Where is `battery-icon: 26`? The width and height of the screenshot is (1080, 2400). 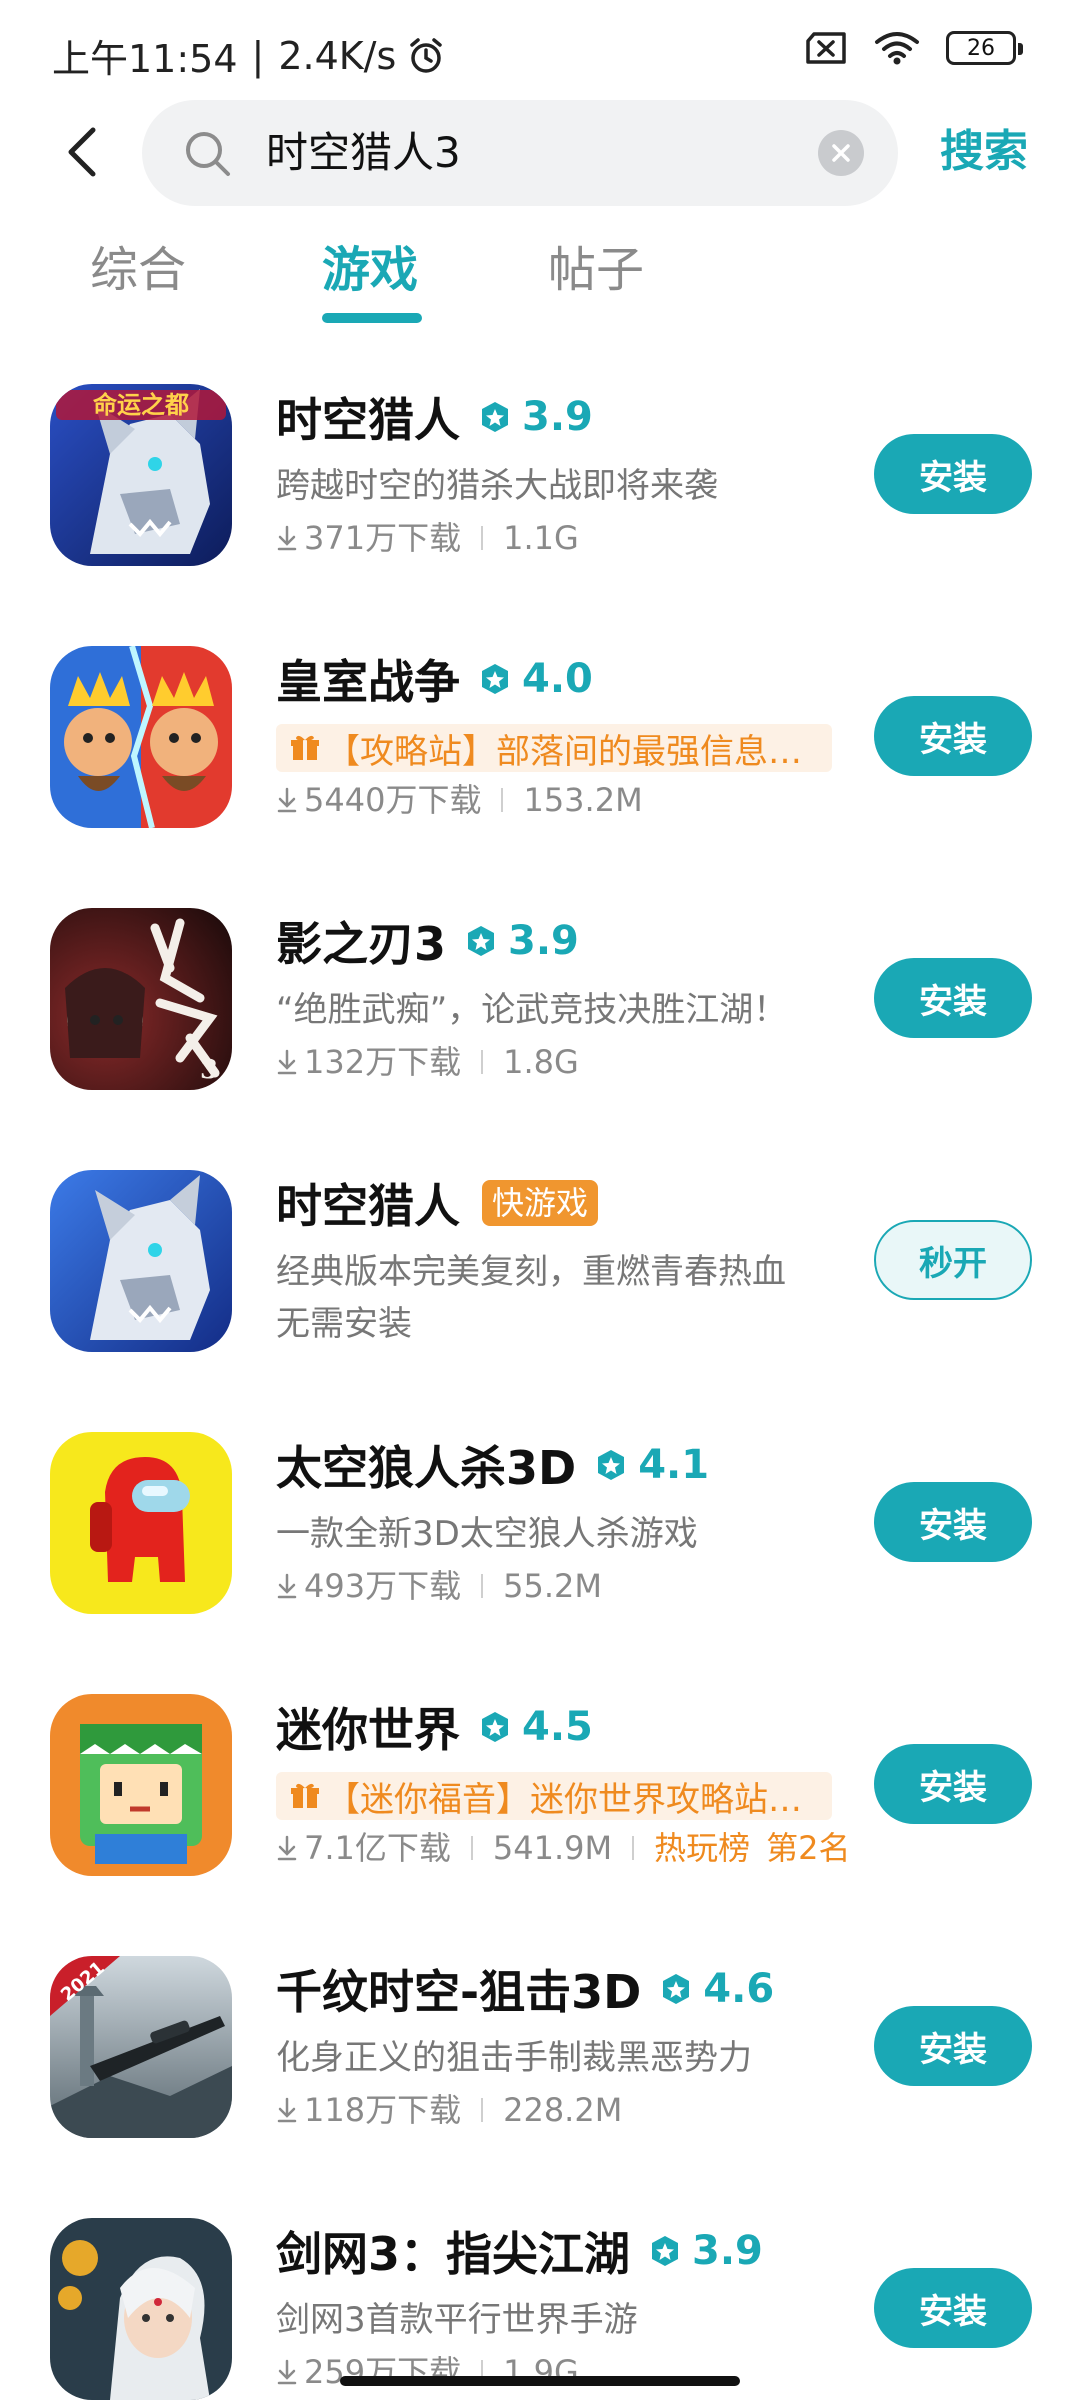
battery-icon: 26 is located at coordinates (984, 48).